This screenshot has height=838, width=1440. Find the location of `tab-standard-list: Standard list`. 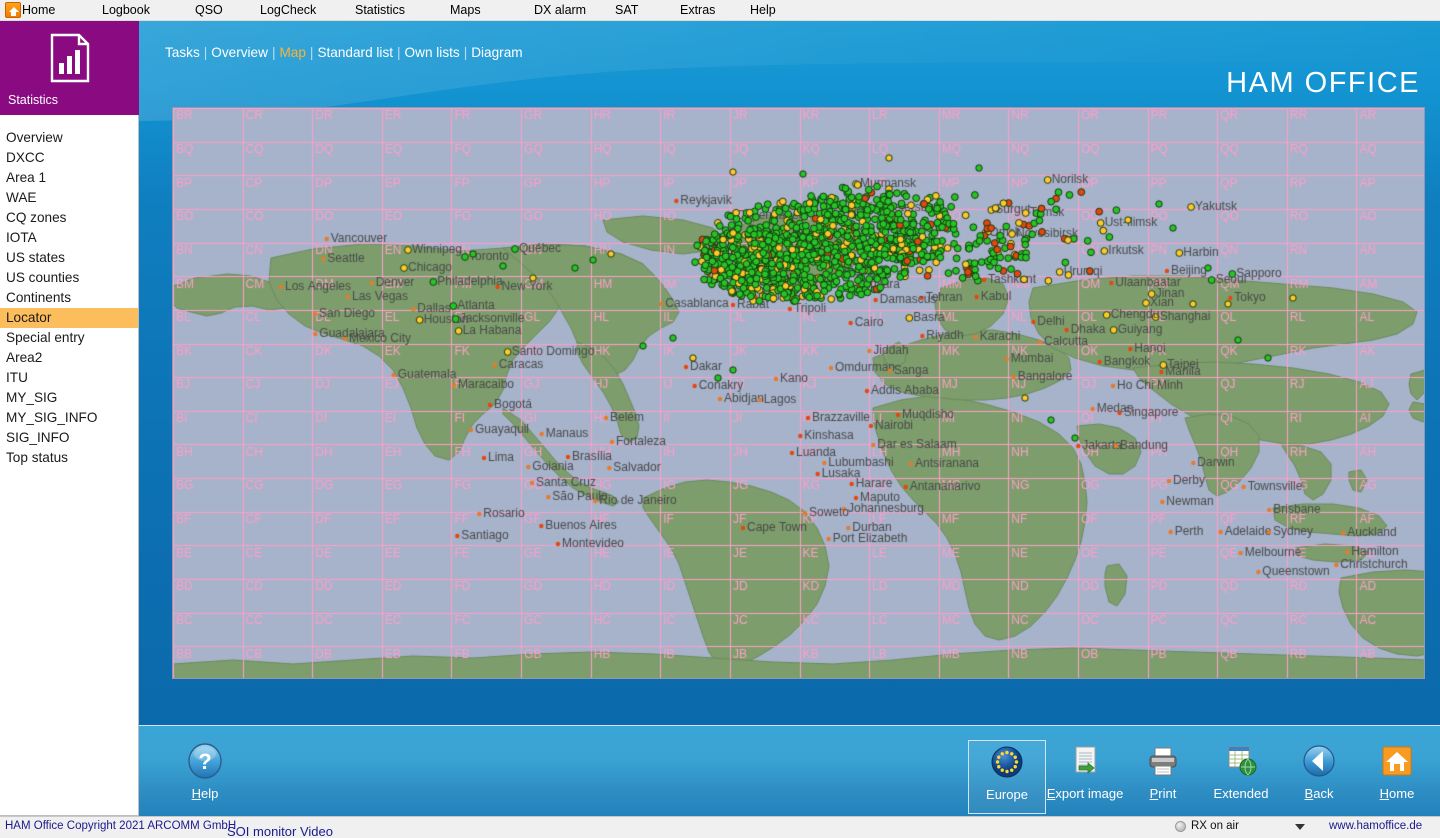

tab-standard-list: Standard list is located at coordinates (355, 52).